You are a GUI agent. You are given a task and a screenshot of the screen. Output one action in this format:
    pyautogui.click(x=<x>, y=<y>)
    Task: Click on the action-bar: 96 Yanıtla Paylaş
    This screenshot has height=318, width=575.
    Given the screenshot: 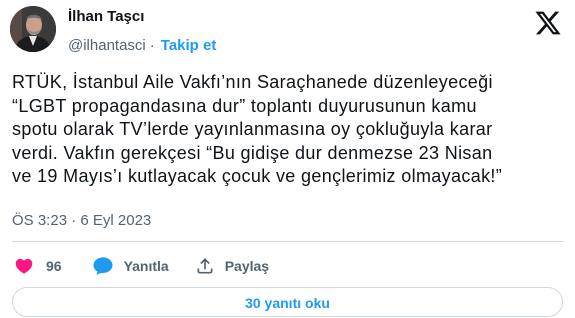 What is the action you would take?
    pyautogui.click(x=141, y=266)
    